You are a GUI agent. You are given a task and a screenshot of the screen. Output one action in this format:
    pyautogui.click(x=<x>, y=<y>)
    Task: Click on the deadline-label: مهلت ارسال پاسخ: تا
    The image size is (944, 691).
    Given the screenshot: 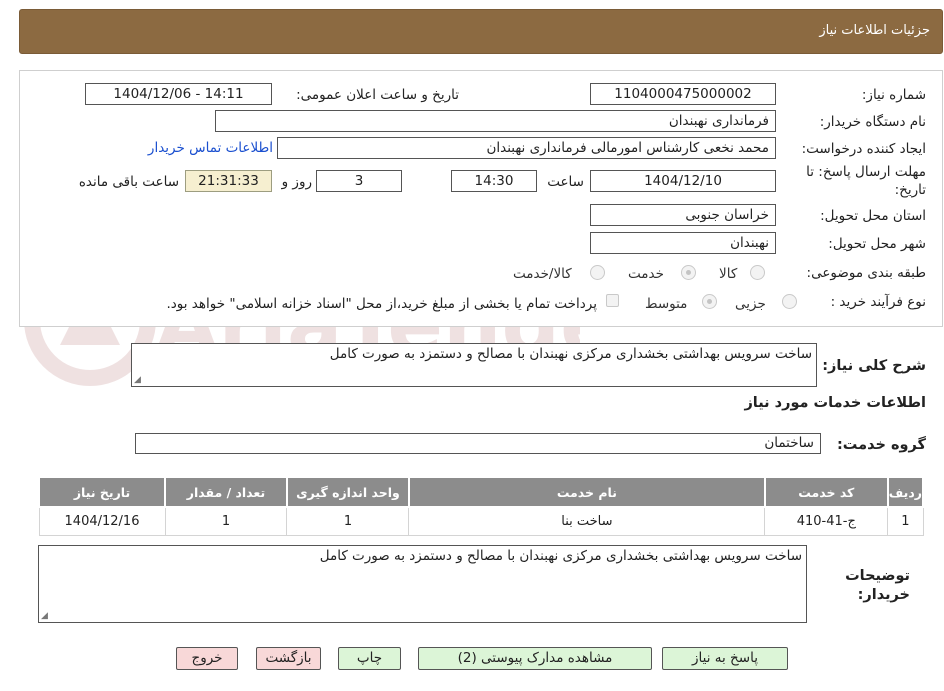 What is the action you would take?
    pyautogui.click(x=866, y=172)
    